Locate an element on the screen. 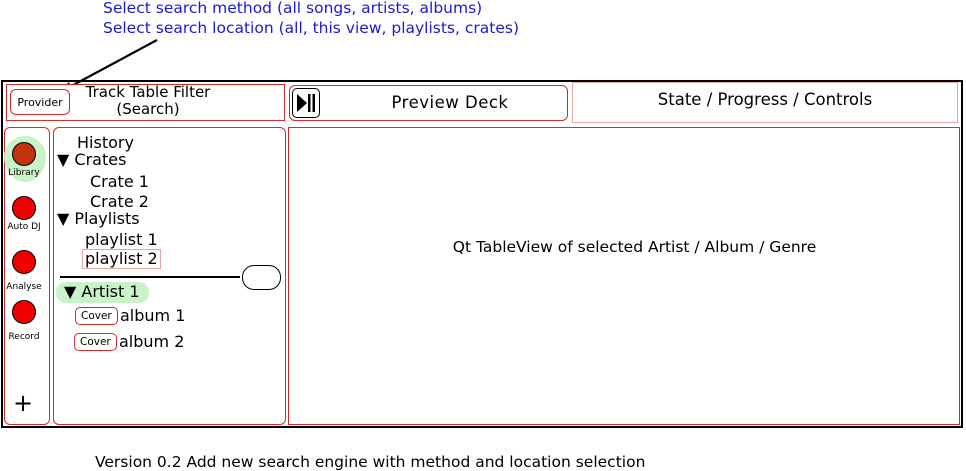 The image size is (966, 471). preview-deck-label: Preview Deck is located at coordinates (450, 102).